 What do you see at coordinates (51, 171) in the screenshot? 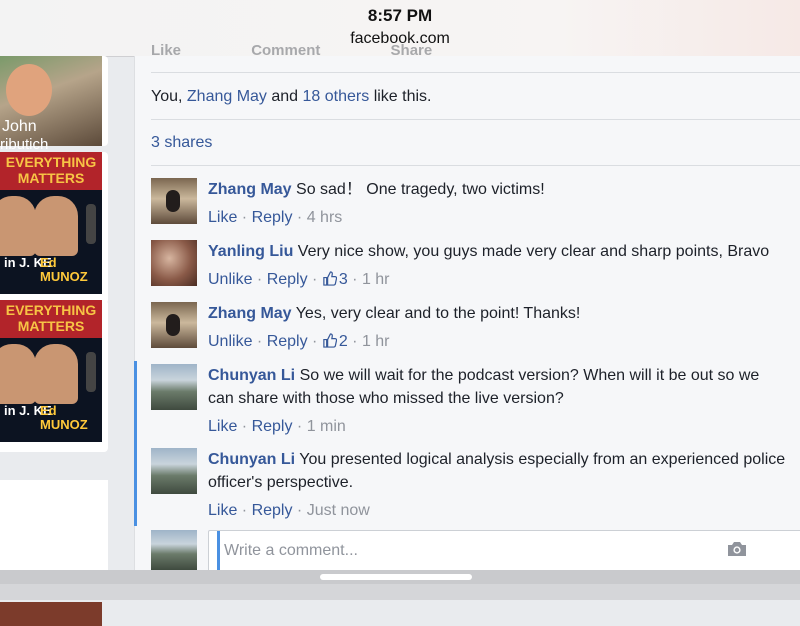
I see `video-banner-1: EVERYTHING MATTERS` at bounding box center [51, 171].